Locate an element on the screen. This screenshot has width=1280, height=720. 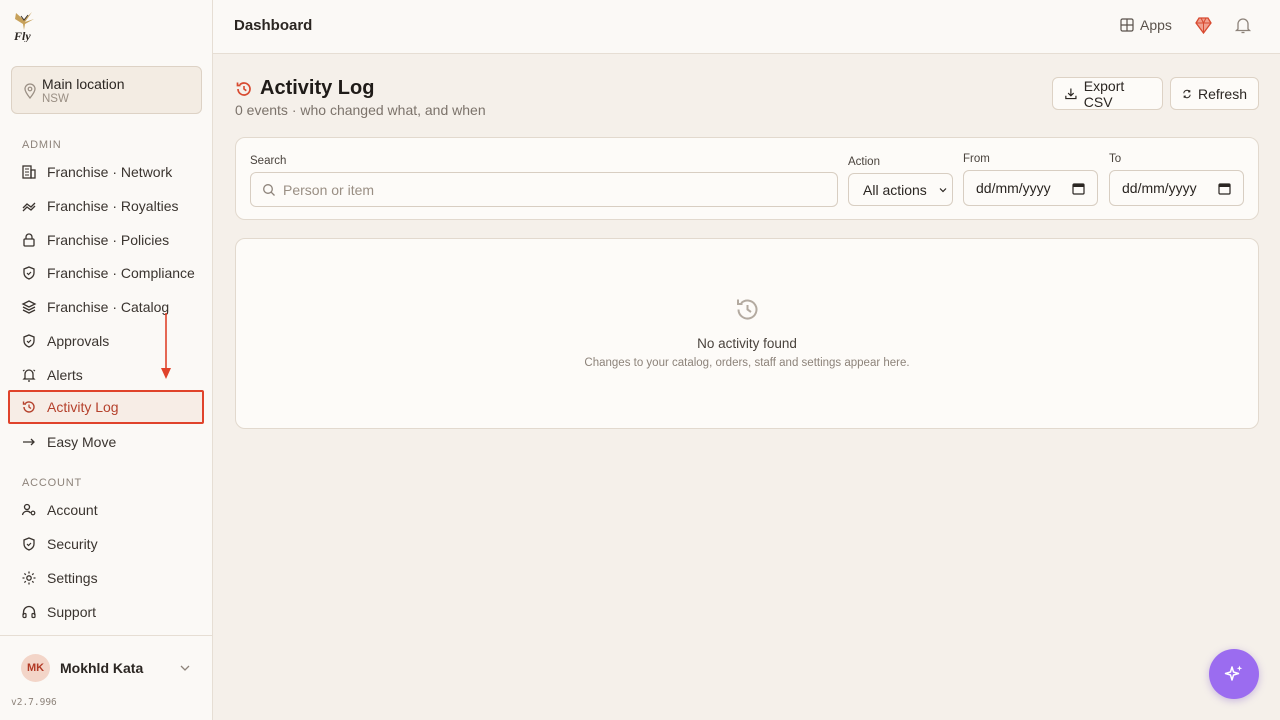
search-field is located at coordinates (544, 189).